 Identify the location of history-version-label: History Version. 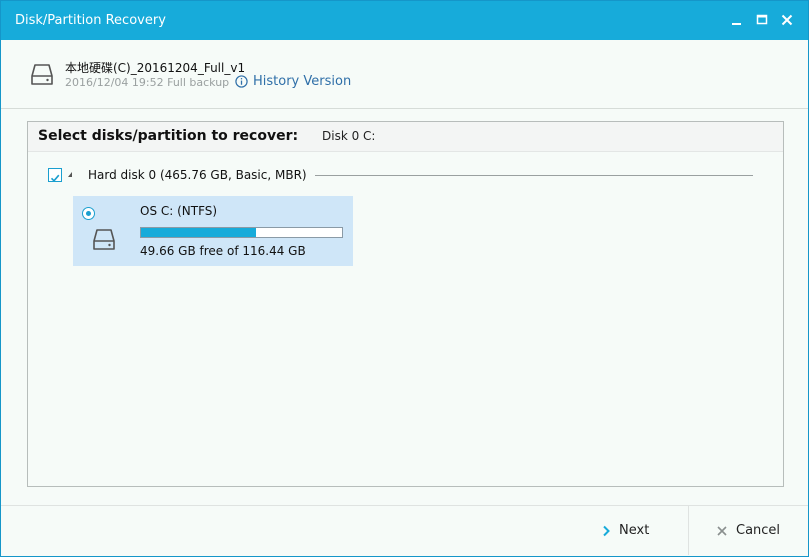
(302, 81).